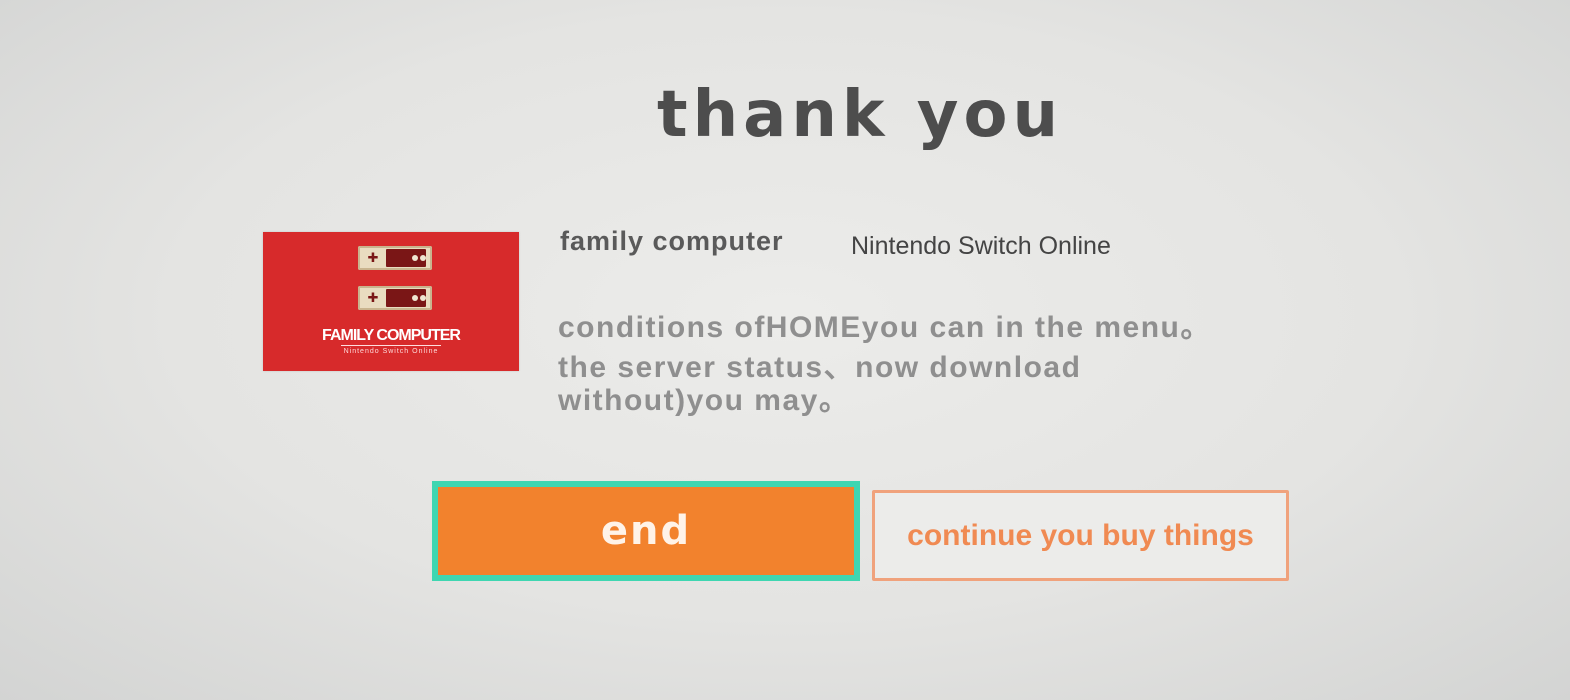 The image size is (1570, 700). What do you see at coordinates (391, 335) in the screenshot?
I see `thumbnail-logo-text: FAMILY COMPUTER` at bounding box center [391, 335].